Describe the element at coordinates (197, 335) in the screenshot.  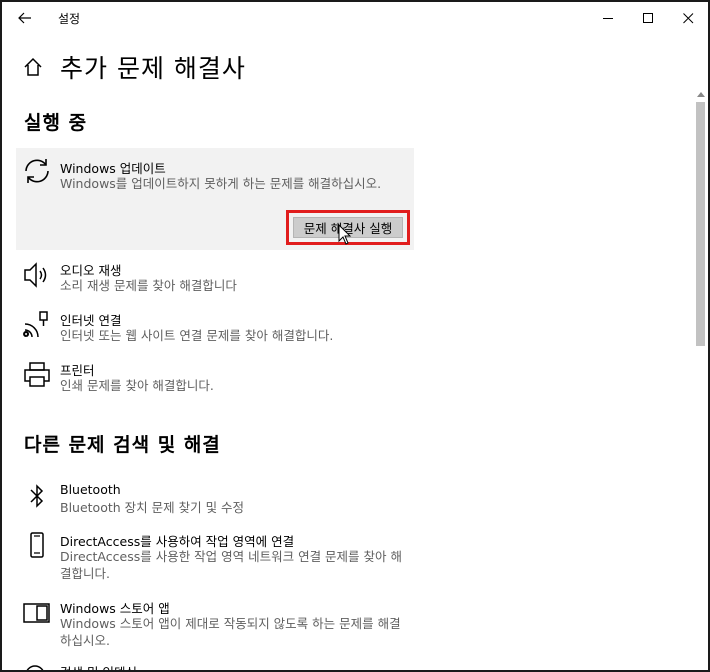
I see `item-desc: 인터넷 또는 웹 사이트 연결 문제를 찾아 해결합니다.` at that location.